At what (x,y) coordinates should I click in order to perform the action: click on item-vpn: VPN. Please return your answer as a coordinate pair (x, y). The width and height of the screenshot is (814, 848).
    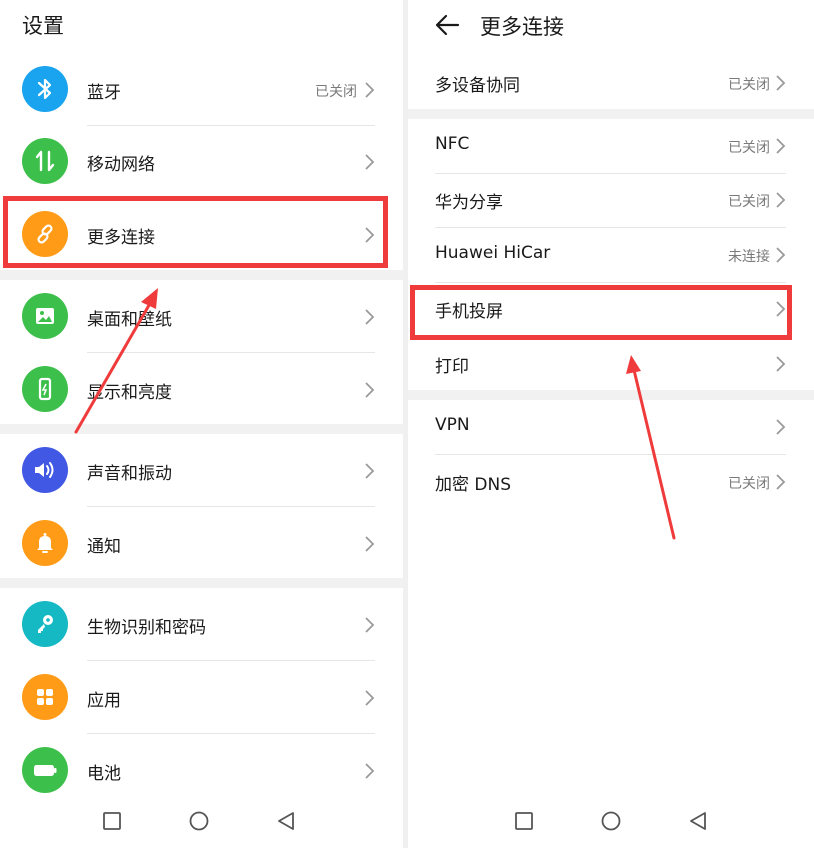
    Looking at the image, I should click on (611, 427).